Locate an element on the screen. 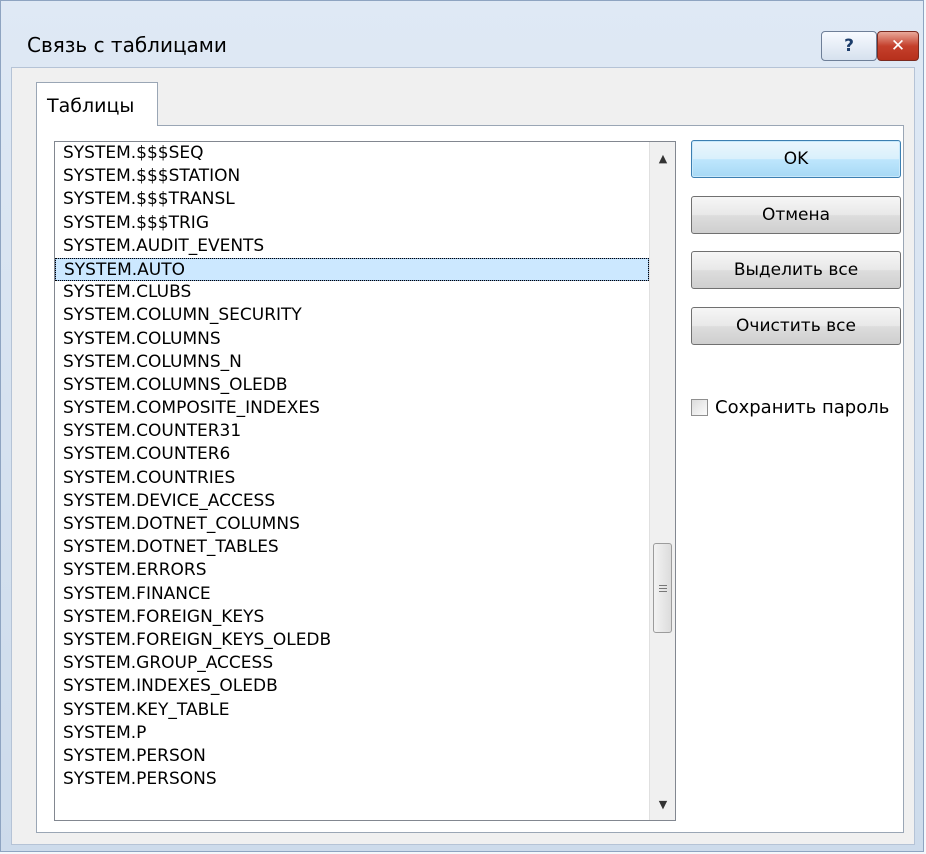 The image size is (926, 854). table-list-item: SYSTEM.FOREIGN_KEYS is located at coordinates (352, 617).